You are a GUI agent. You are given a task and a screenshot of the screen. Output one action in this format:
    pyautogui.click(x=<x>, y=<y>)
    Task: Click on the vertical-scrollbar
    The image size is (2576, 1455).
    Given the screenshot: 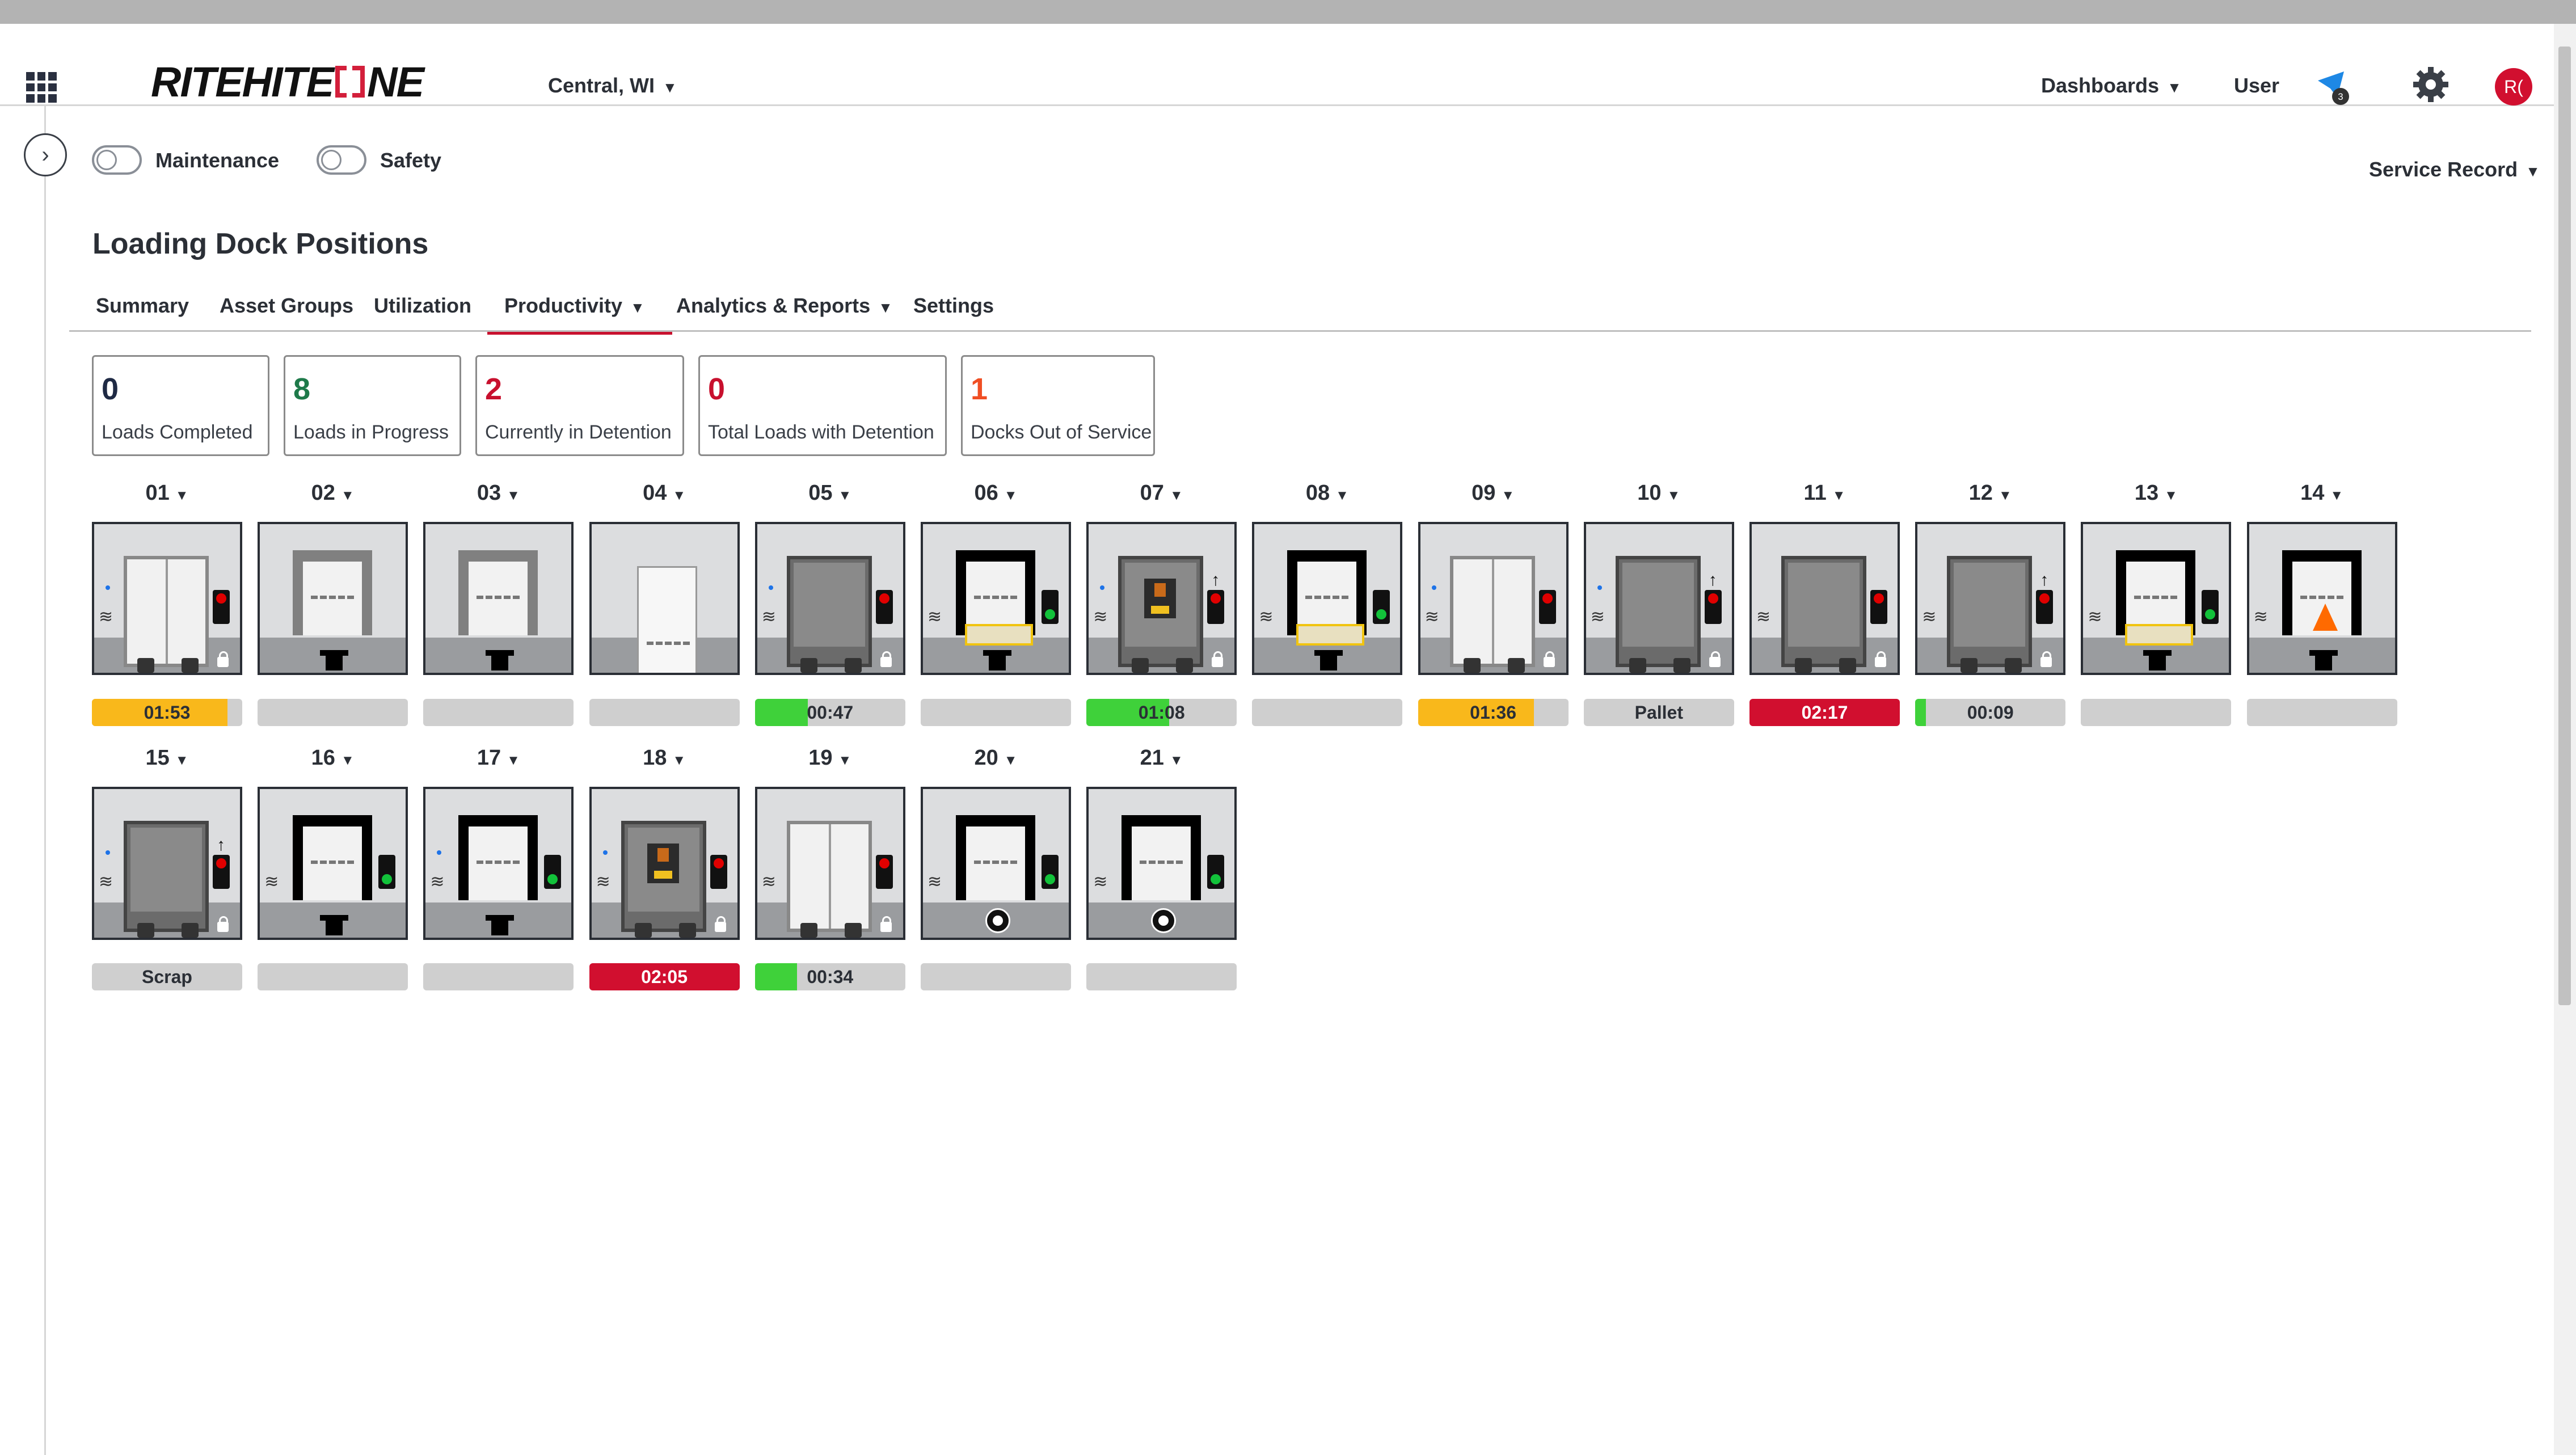 What is the action you would take?
    pyautogui.click(x=2565, y=739)
    